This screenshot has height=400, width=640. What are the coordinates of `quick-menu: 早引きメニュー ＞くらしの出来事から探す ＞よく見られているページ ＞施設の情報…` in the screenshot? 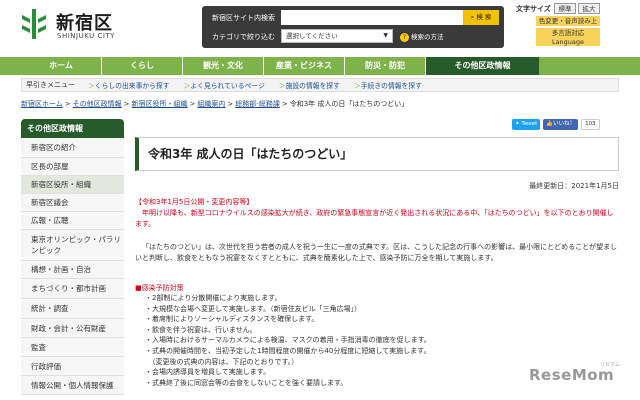 It's located at (320, 85).